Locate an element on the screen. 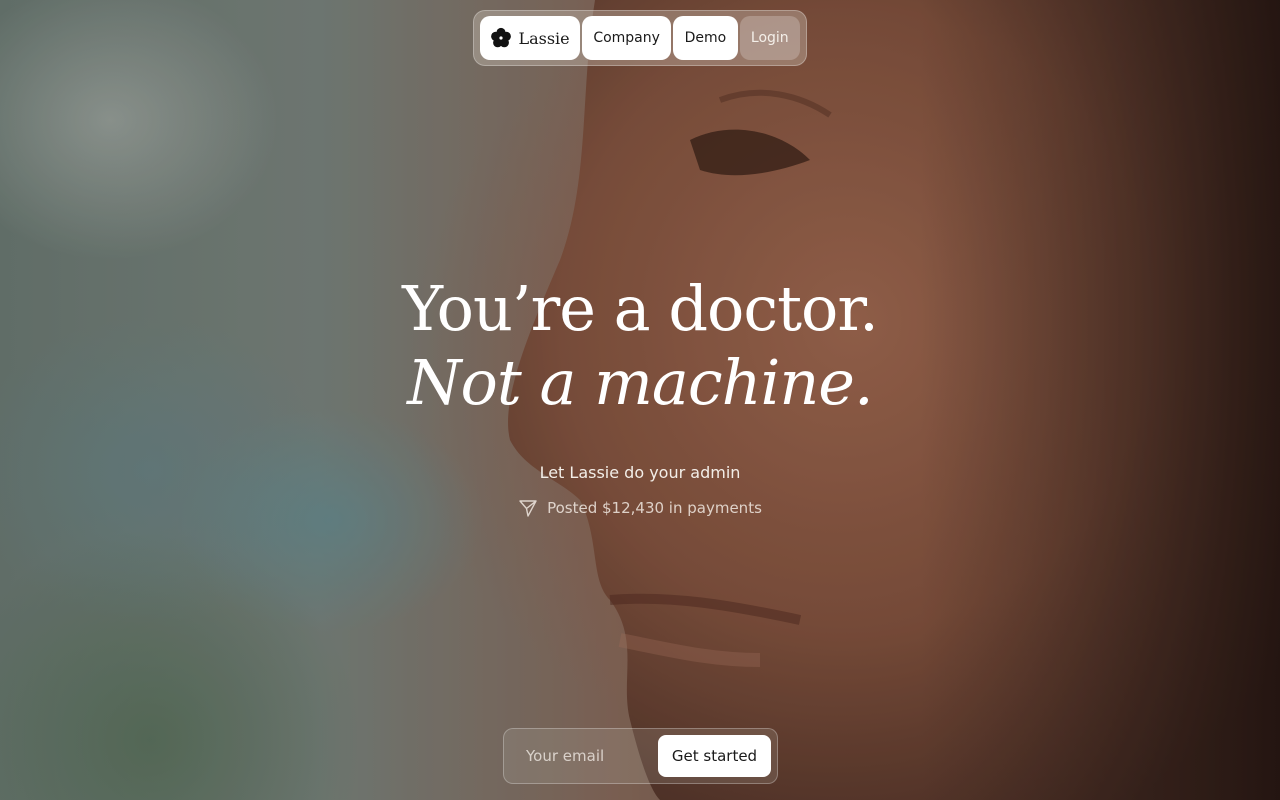 This screenshot has height=800, width=1280. activity-text: Posted $12,430 in payments is located at coordinates (654, 508).